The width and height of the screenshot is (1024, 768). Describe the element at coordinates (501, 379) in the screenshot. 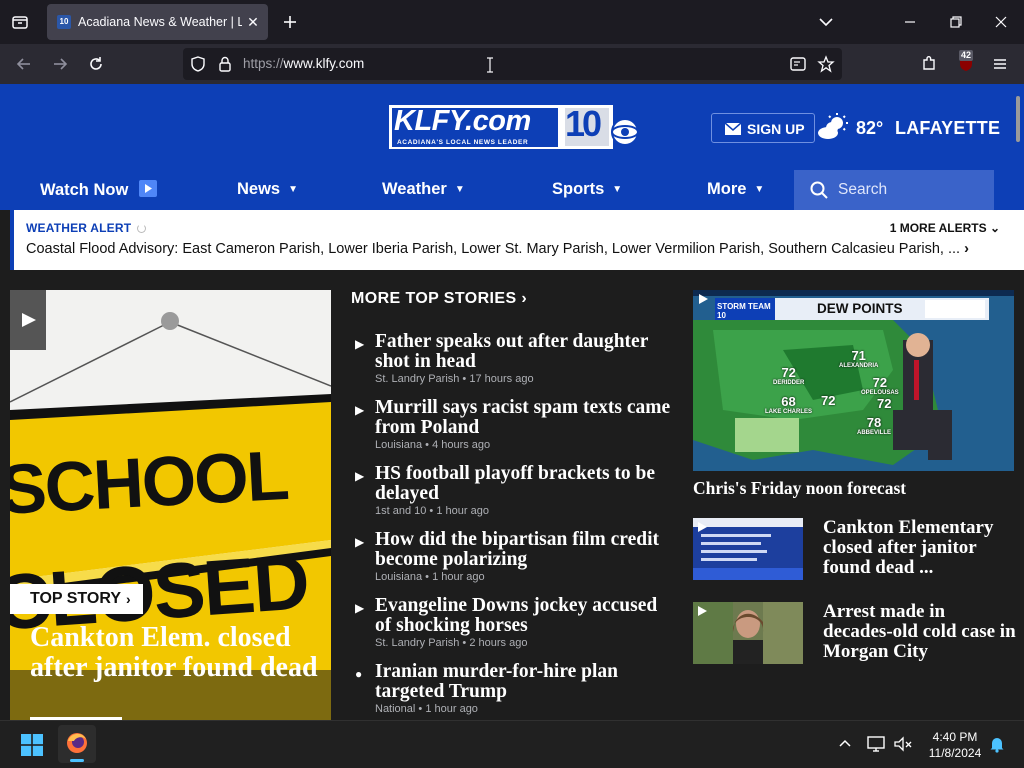

I see `story-age: 17 hours ago` at that location.